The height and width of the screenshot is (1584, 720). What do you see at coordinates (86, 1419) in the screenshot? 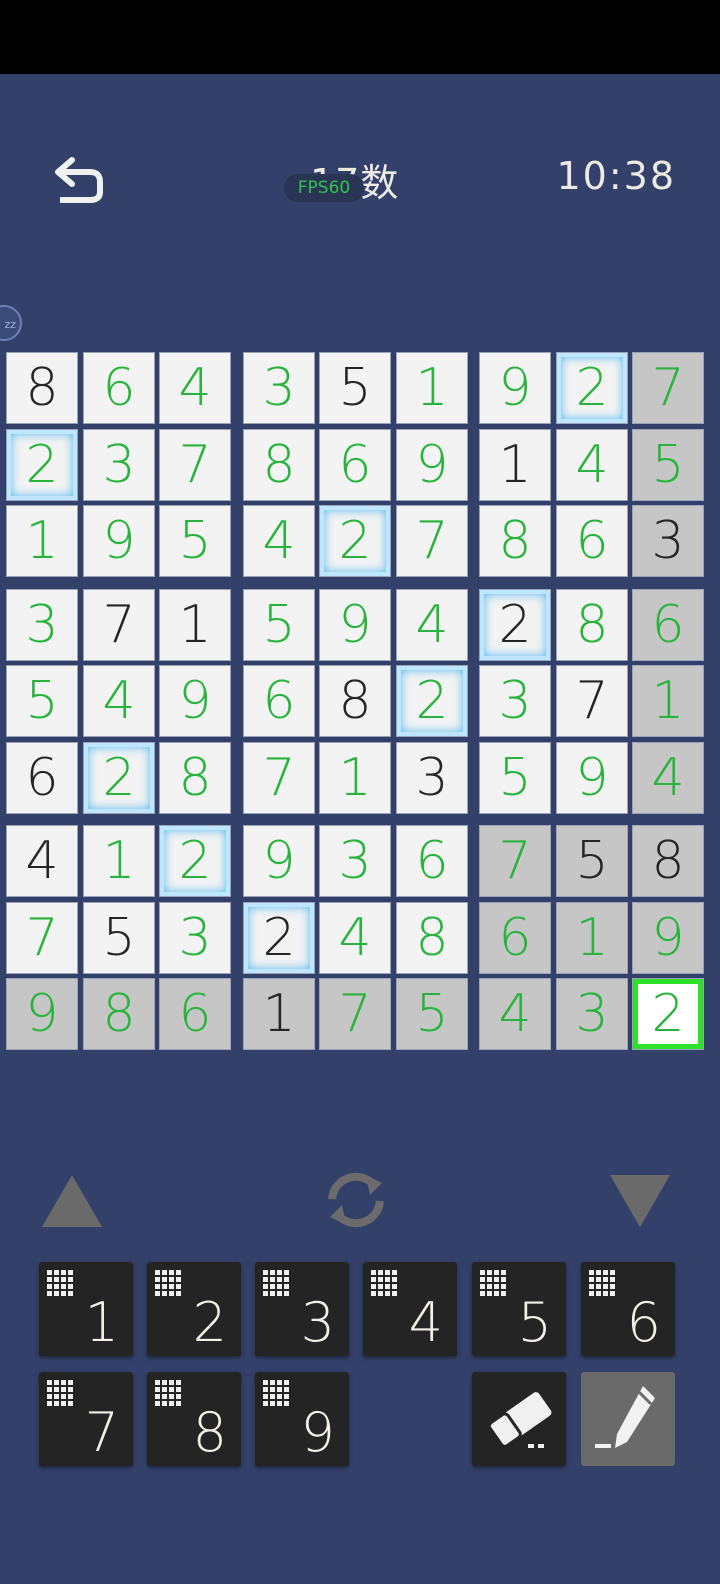
I see `digit-key: 7` at bounding box center [86, 1419].